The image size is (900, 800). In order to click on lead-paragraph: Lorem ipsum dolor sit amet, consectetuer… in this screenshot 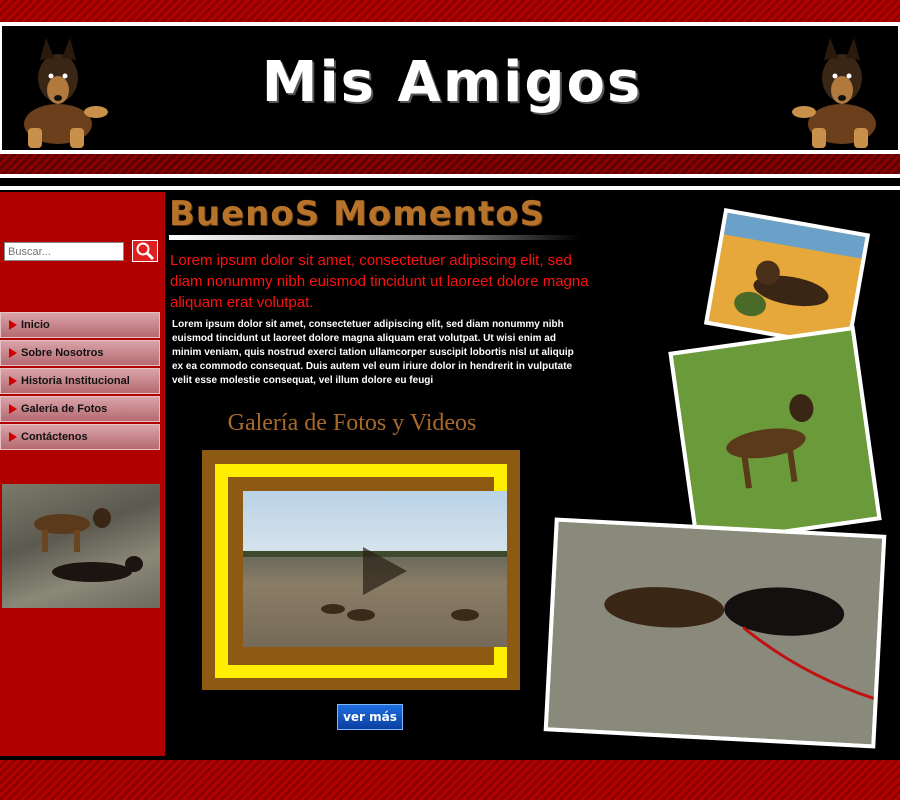, I will do `click(379, 281)`.